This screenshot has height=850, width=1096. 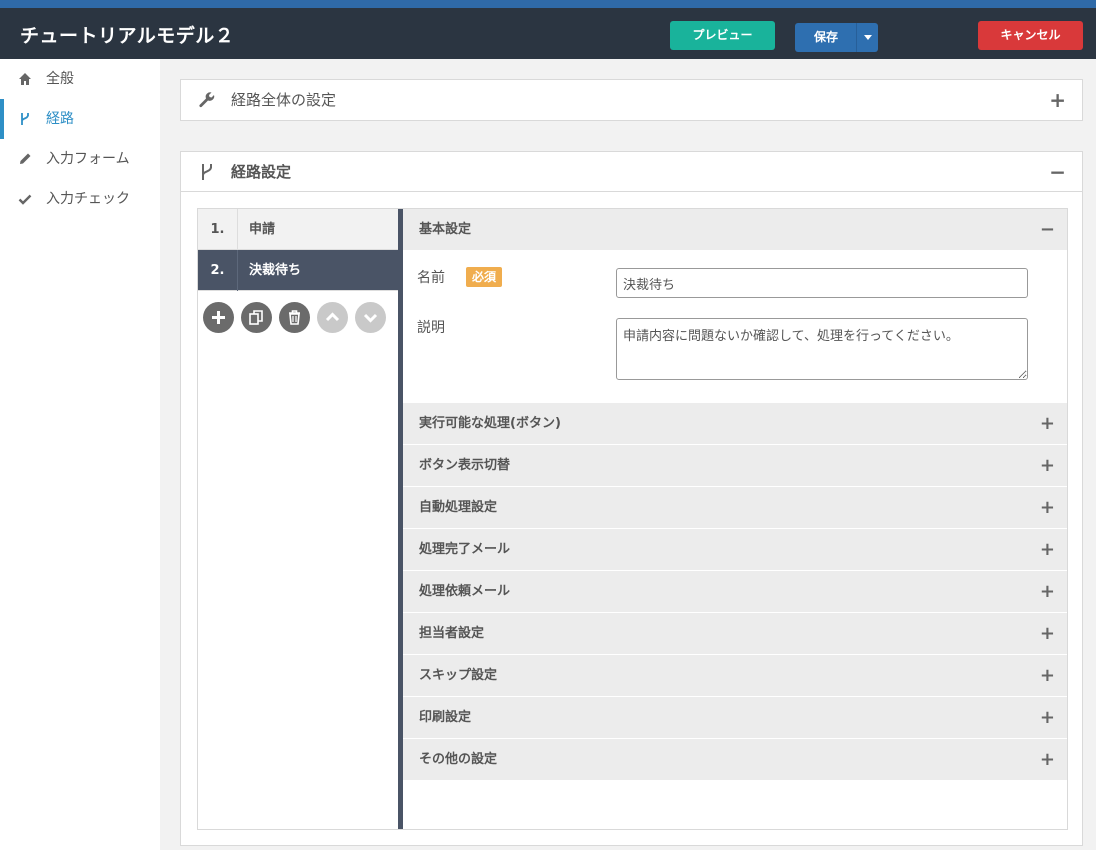 What do you see at coordinates (490, 423) in the screenshot?
I see `section-title: 実行可能な処理(ボタン)` at bounding box center [490, 423].